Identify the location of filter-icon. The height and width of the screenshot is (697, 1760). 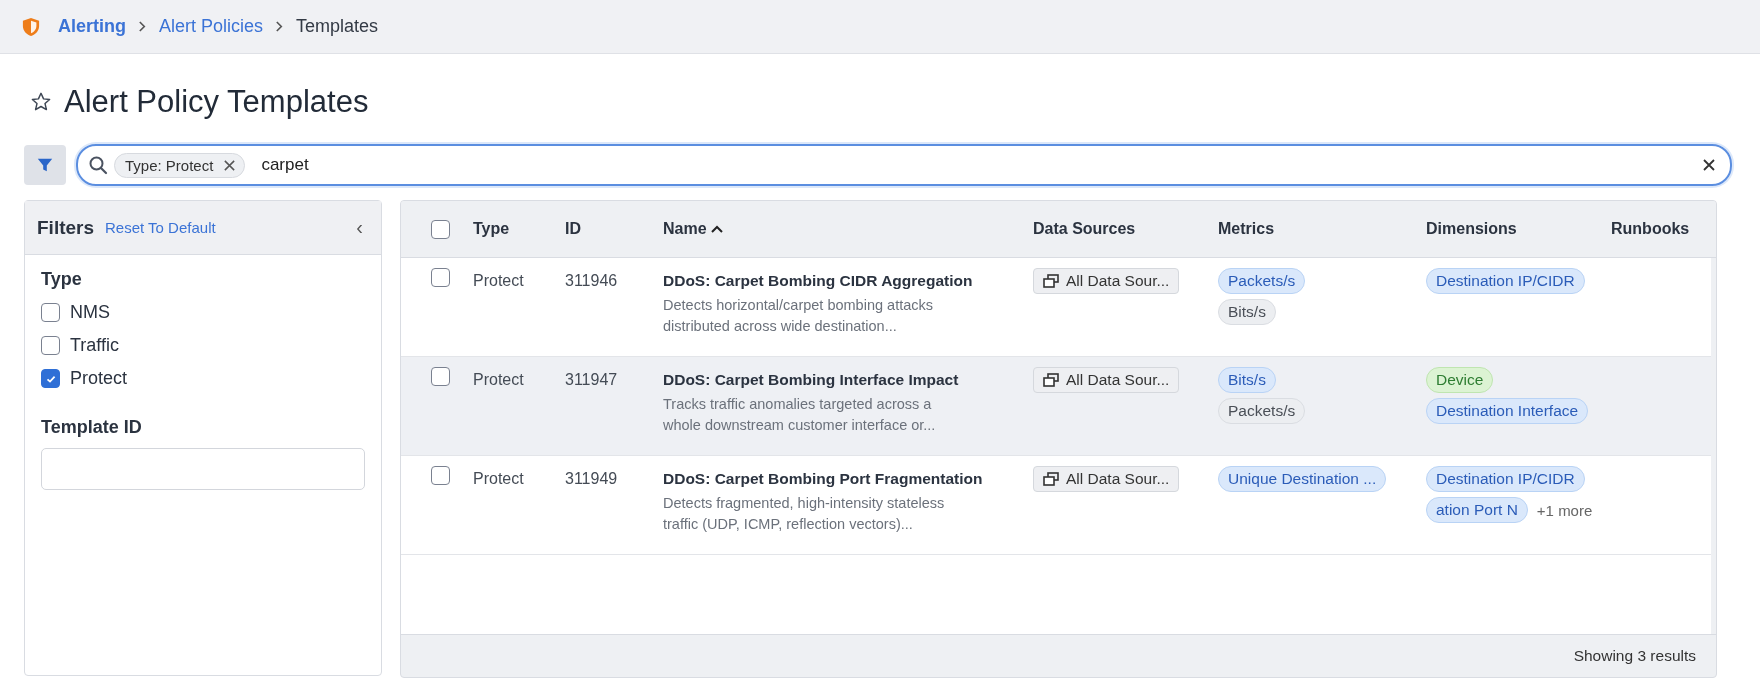
(45, 165).